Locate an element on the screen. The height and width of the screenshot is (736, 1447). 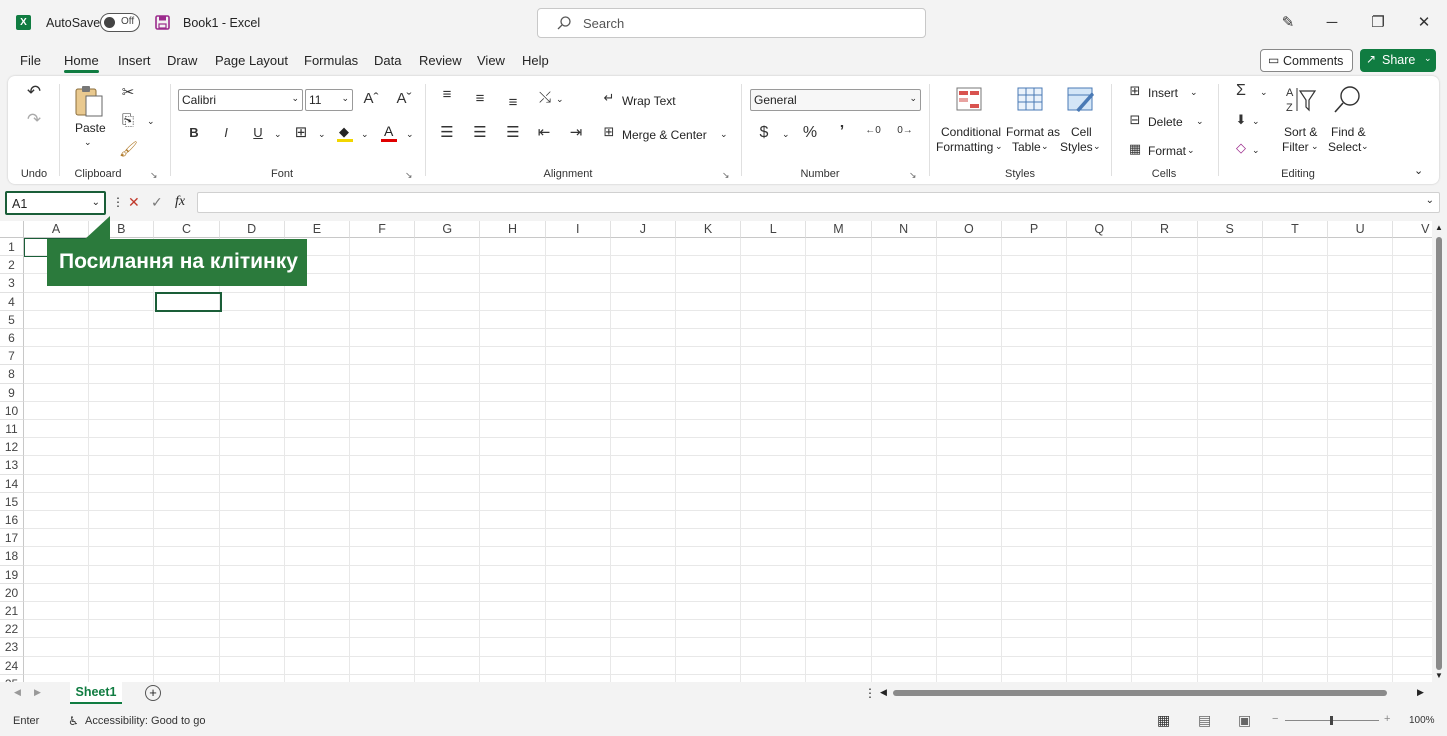
normal-view-icon: ▦ is located at coordinates (1163, 720).